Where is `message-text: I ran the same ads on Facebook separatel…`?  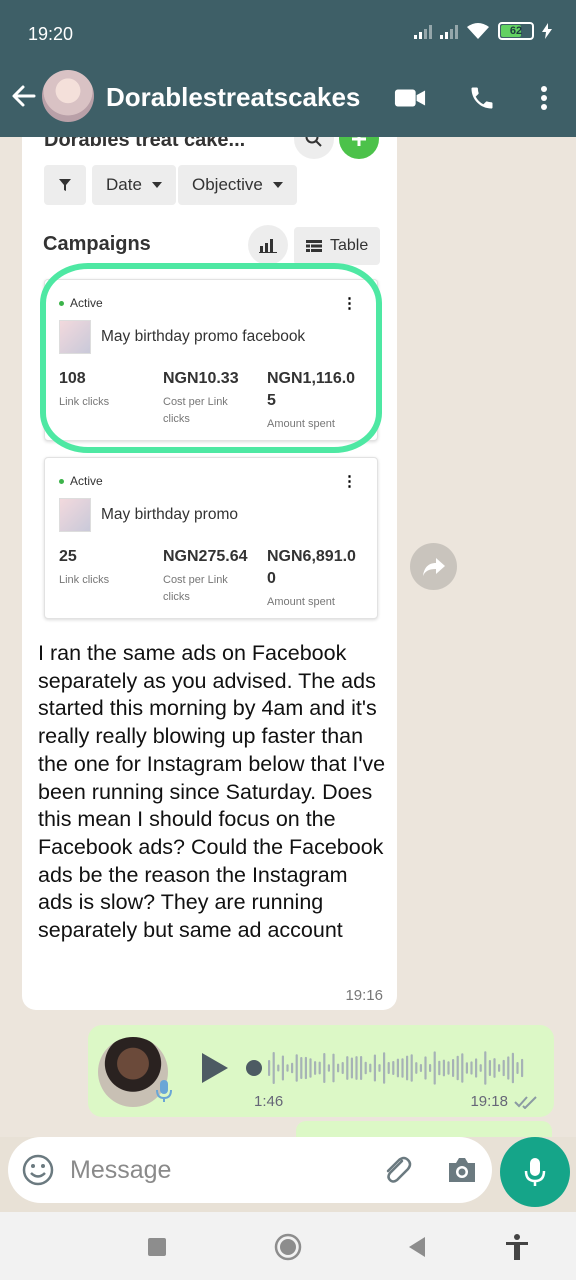
message-text: I ran the same ads on Facebook separatel… is located at coordinates (212, 792).